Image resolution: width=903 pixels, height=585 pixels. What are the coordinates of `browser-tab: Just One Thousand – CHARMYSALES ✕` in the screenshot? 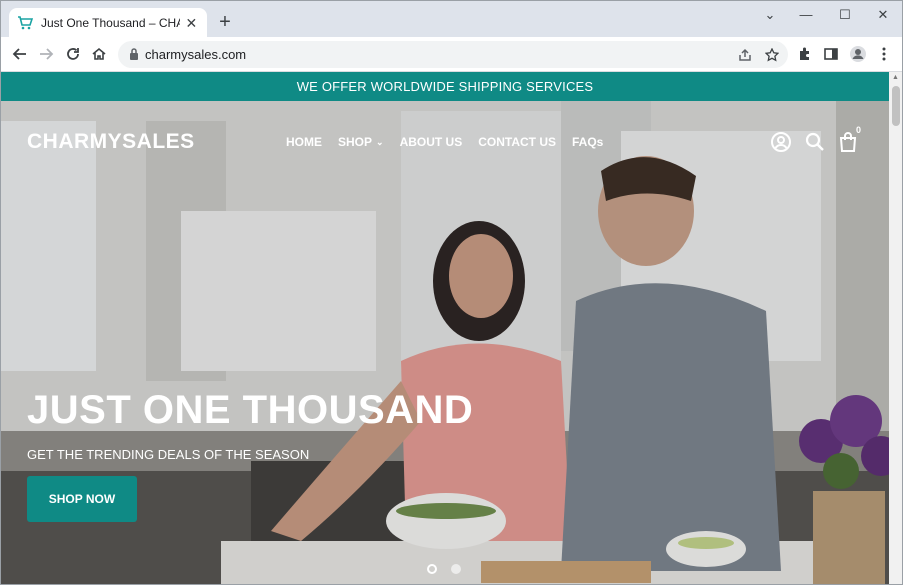 It's located at (108, 22).